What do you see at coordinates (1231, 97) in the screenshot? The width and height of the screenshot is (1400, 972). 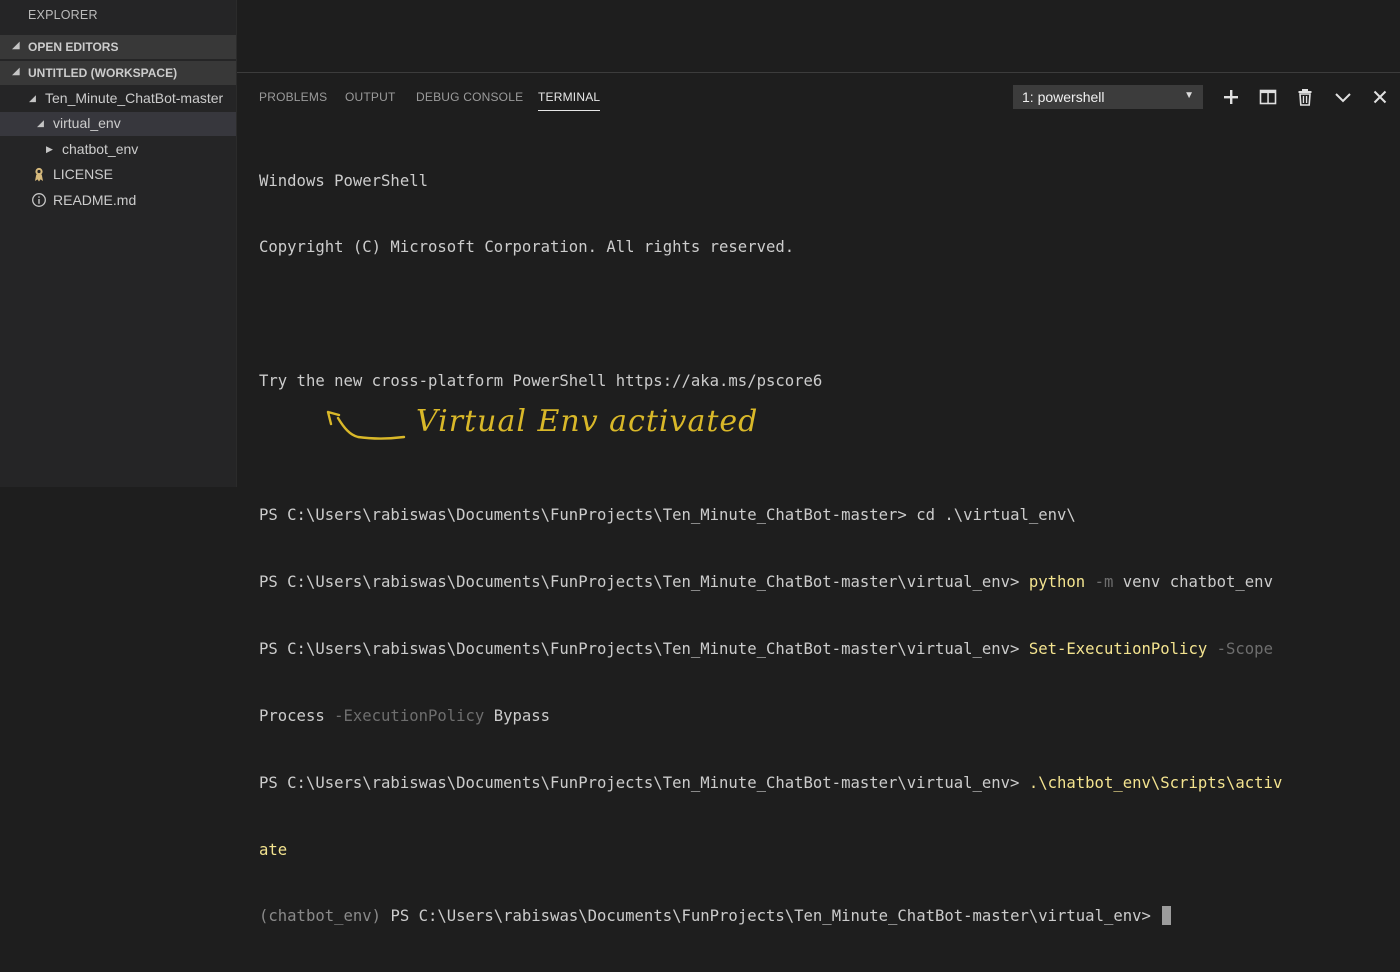 I see `plus-icon` at bounding box center [1231, 97].